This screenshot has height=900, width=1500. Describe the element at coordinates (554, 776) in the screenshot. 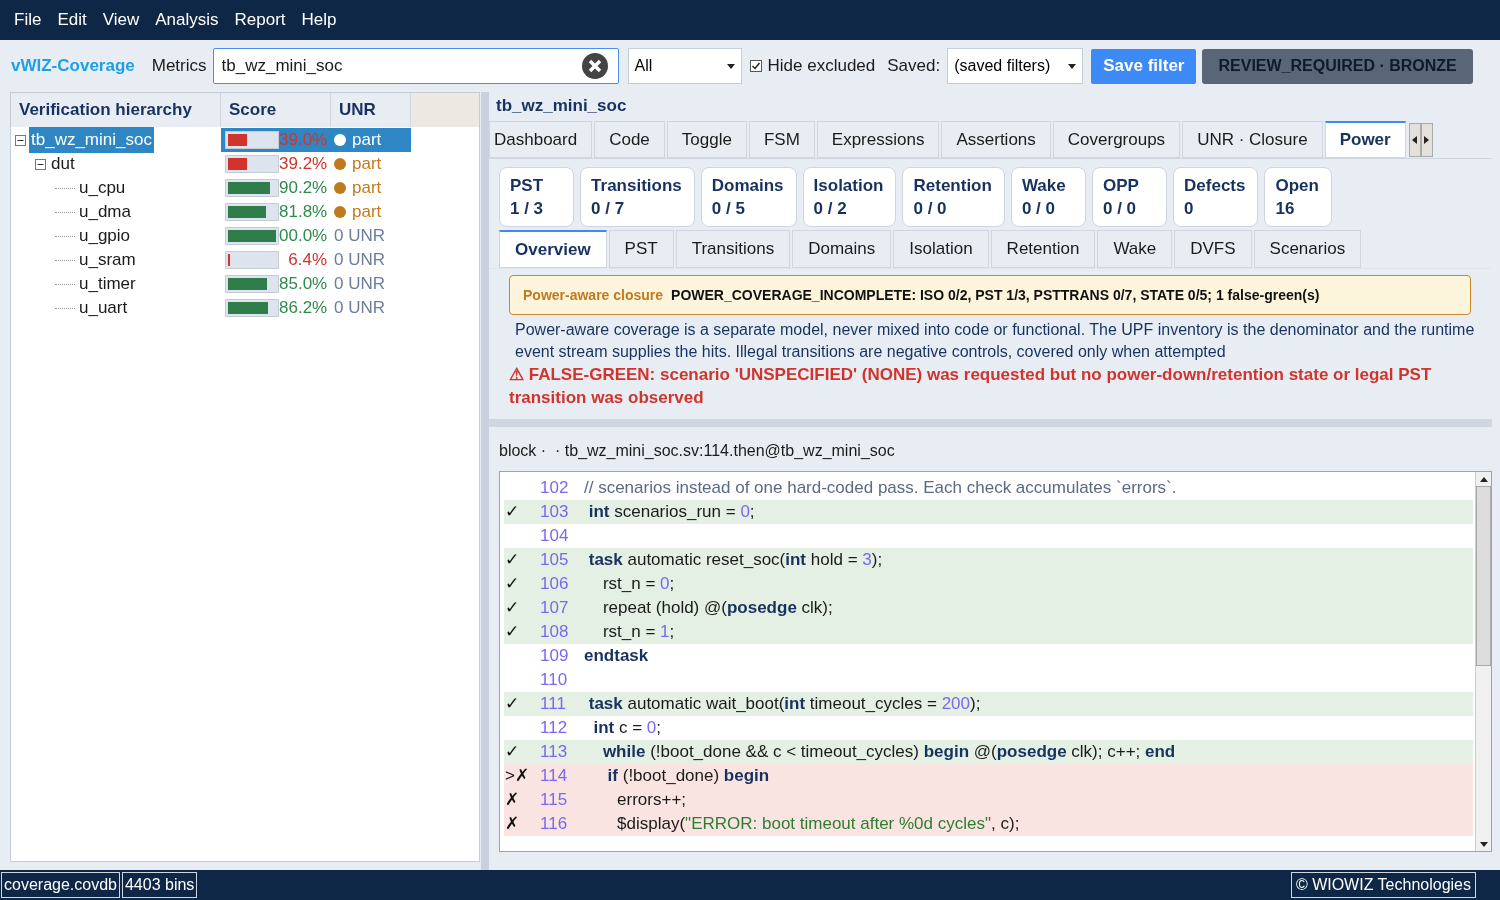

I see `line-number: 114` at that location.